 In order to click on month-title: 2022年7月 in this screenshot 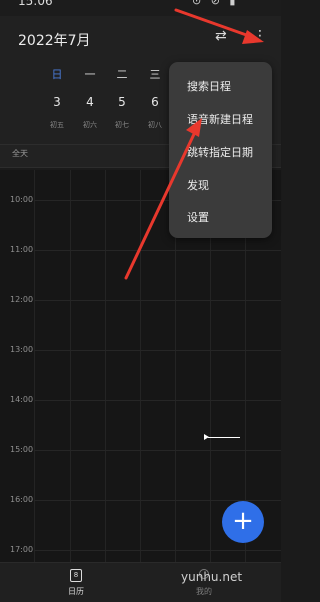, I will do `click(54, 40)`.